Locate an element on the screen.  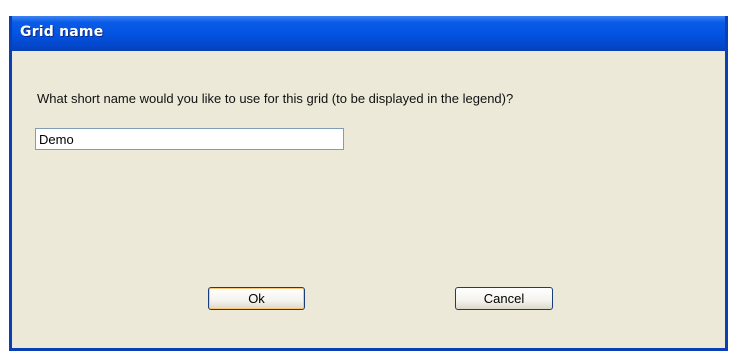
cancel-button: Cancel is located at coordinates (504, 298).